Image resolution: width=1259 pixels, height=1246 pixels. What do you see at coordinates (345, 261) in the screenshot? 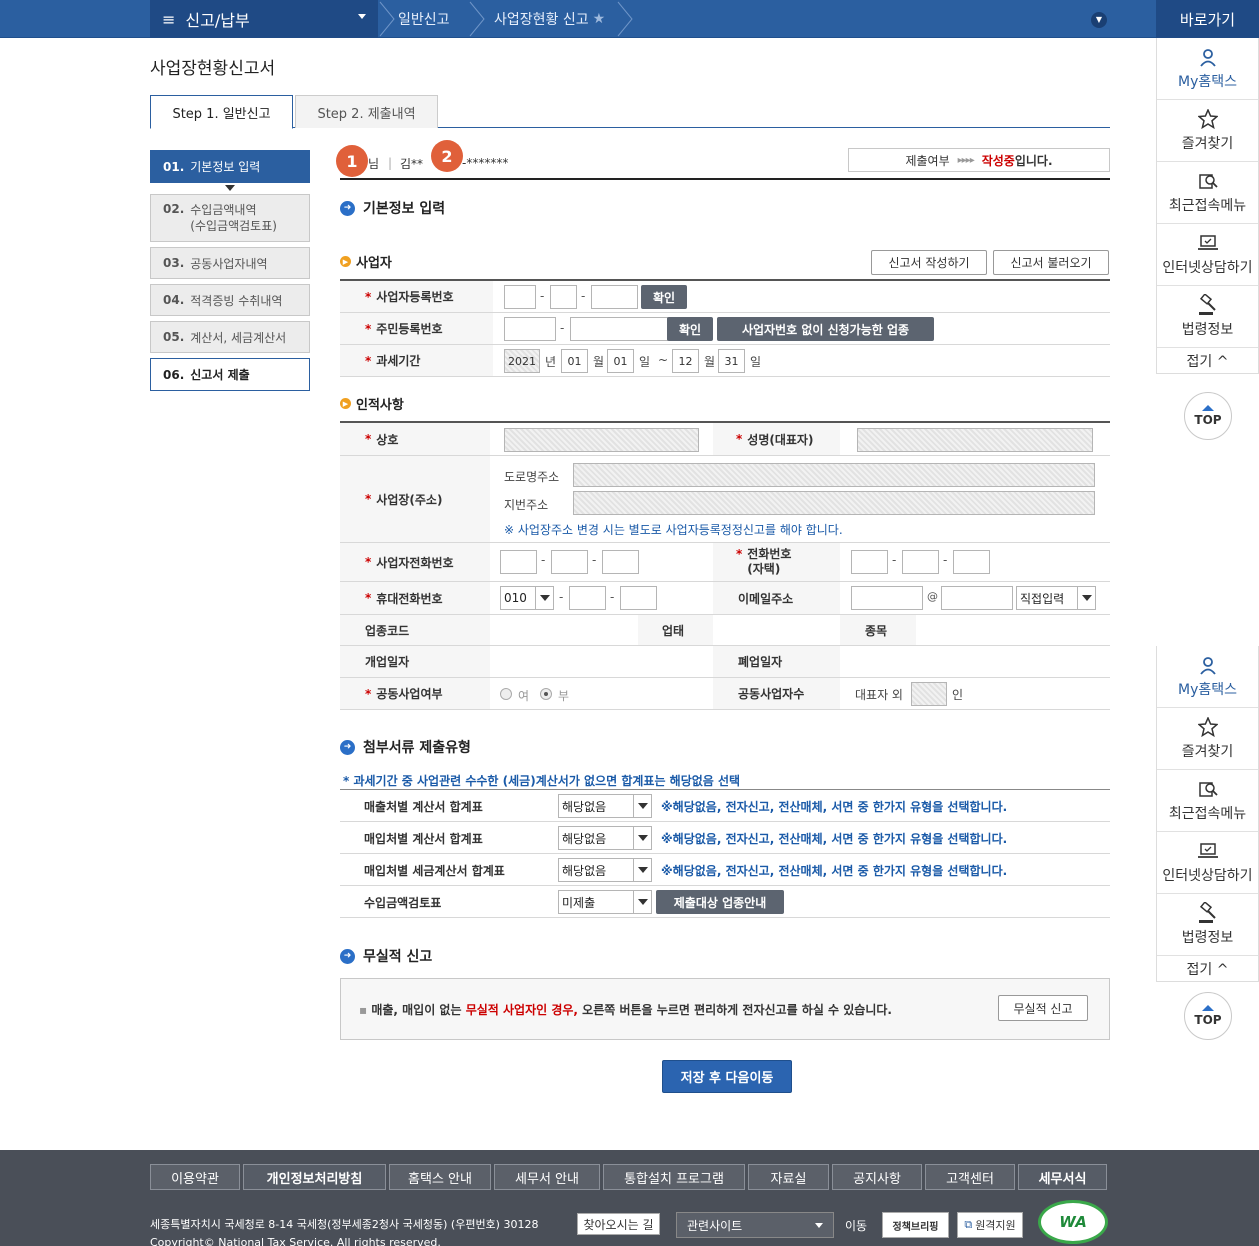
I see `arrow-right-icon: ▶` at bounding box center [345, 261].